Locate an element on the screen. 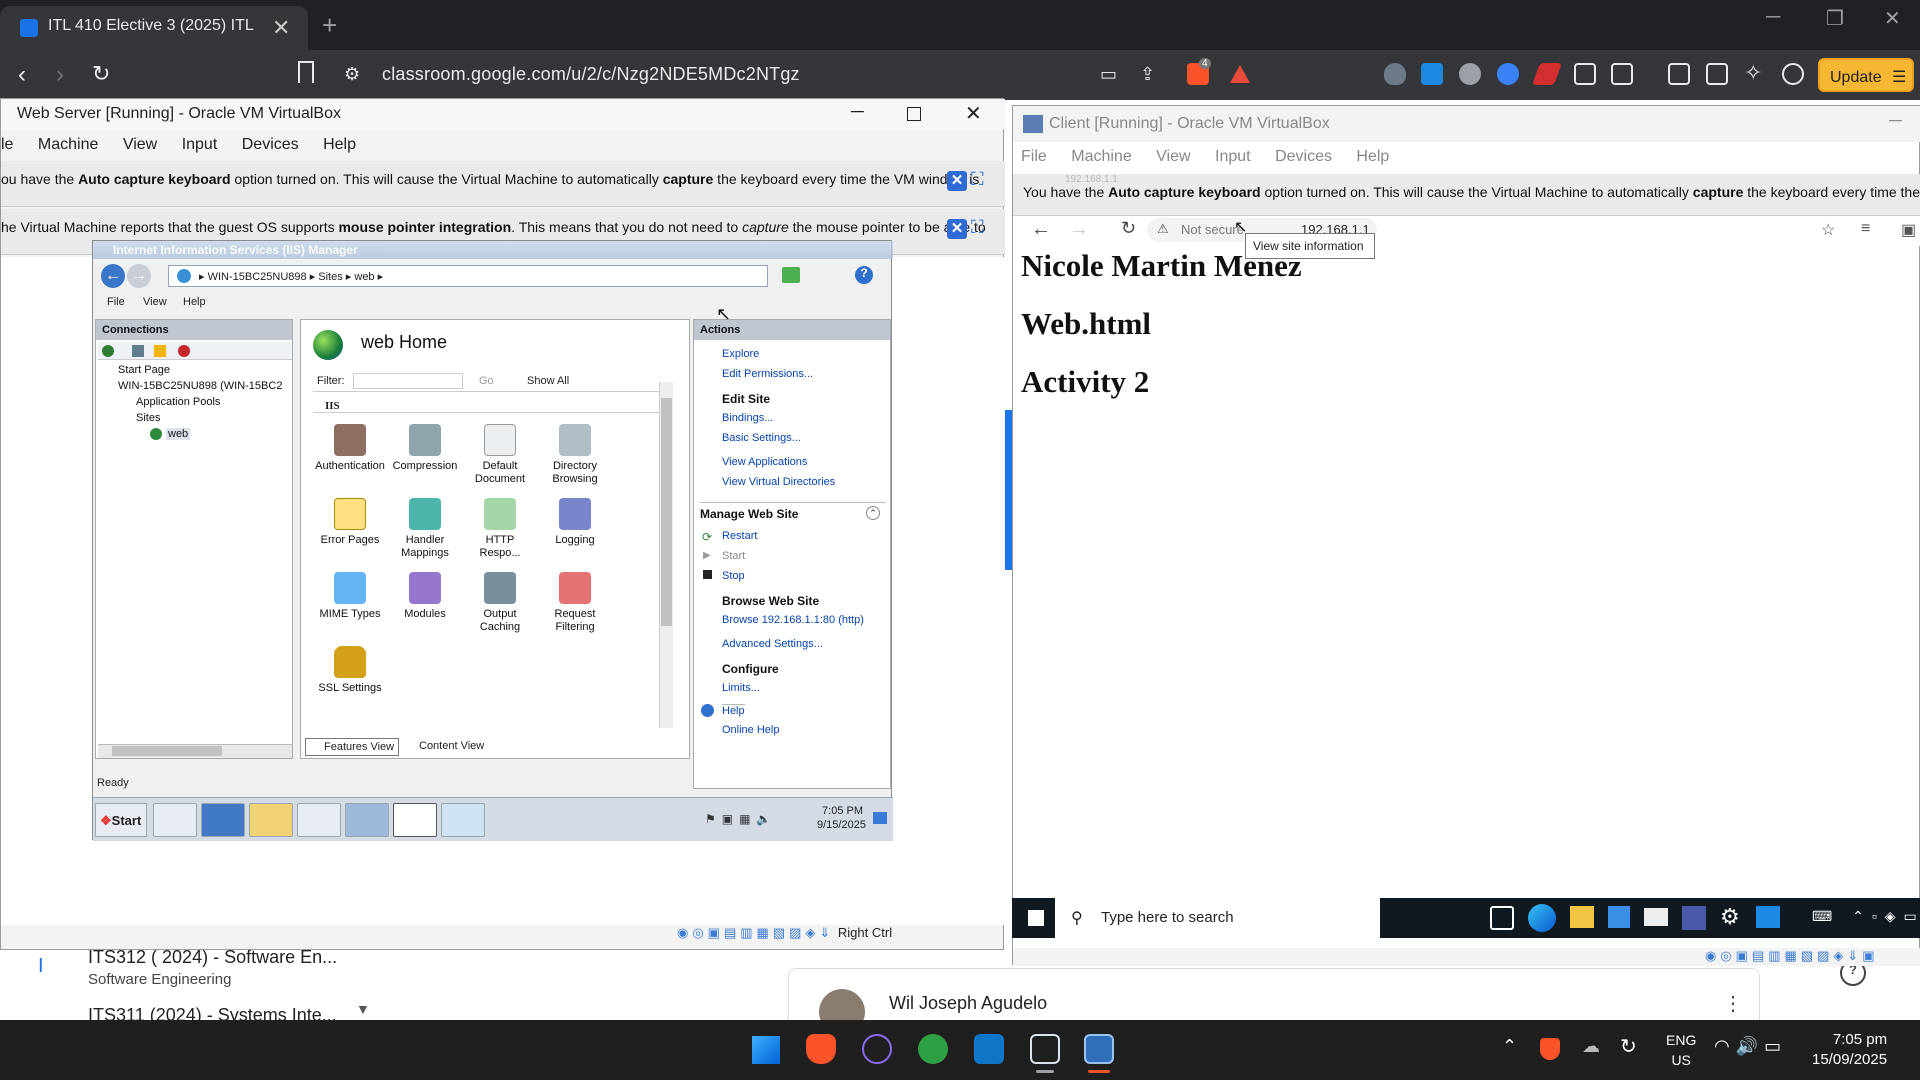 The height and width of the screenshot is (1080, 1920). tree-server: WIN-15BC25NU898 (WIN-15BC2 is located at coordinates (204, 386).